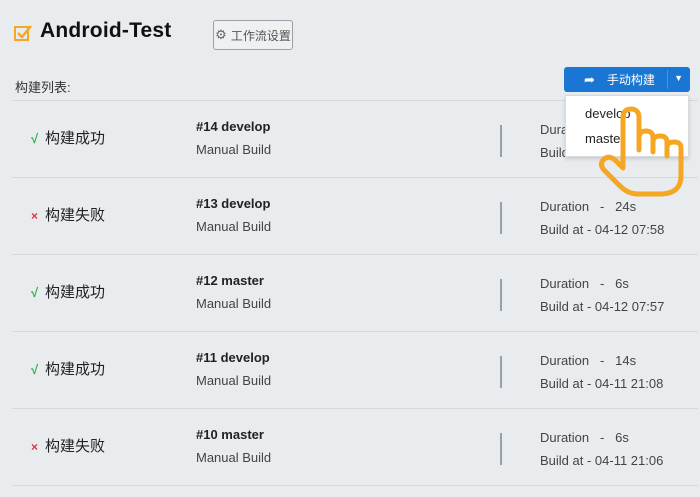  Describe the element at coordinates (602, 229) in the screenshot. I see `build-time: Build at - 04-12 07:58` at that location.